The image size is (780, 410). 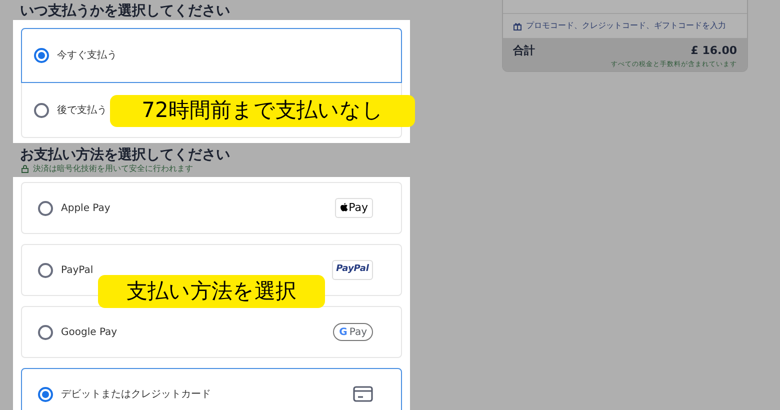 I want to click on credit-card-icon, so click(x=363, y=394).